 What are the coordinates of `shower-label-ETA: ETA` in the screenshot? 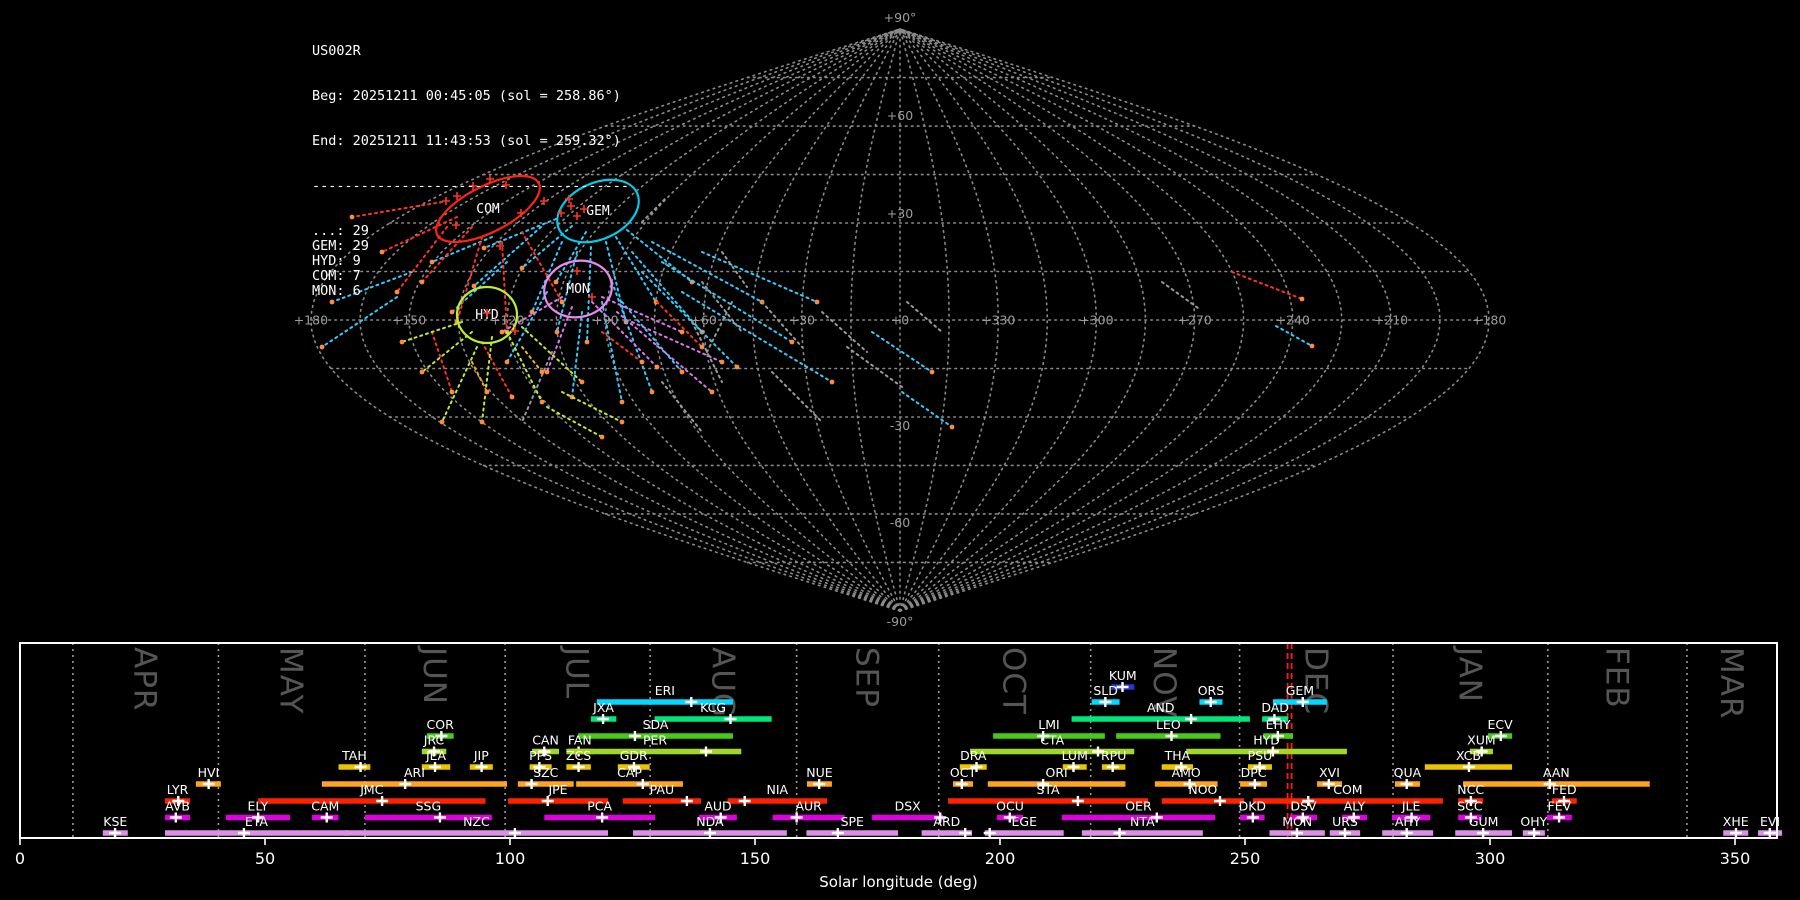 It's located at (257, 821).